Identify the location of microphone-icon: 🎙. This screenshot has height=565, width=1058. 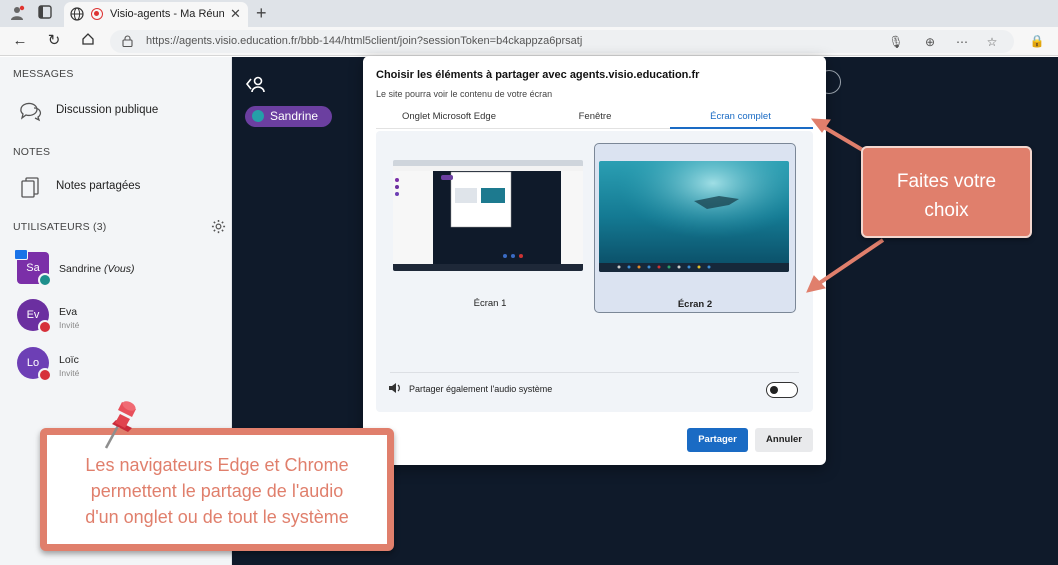
(896, 42).